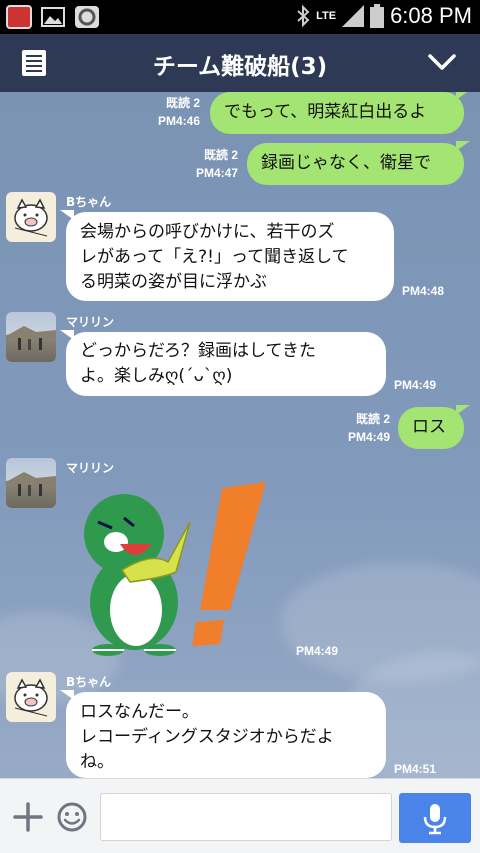 Image resolution: width=480 pixels, height=853 pixels. What do you see at coordinates (360, 428) in the screenshot?
I see `message-meta: 既読 2 PM4:49` at bounding box center [360, 428].